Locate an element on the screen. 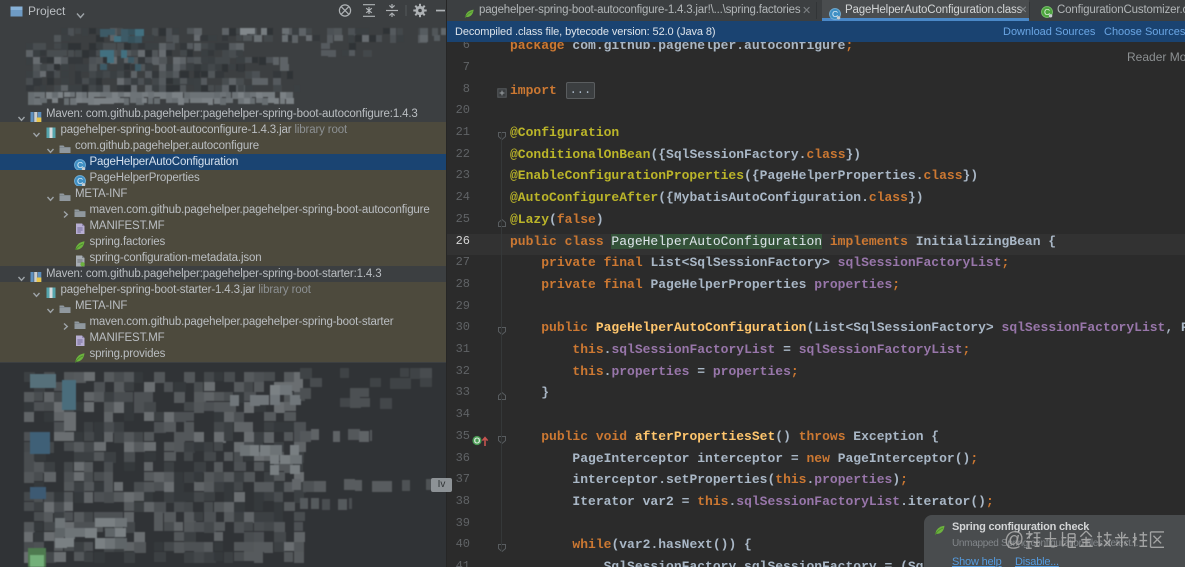 This screenshot has width=1185, height=567. svg-text: O is located at coordinates (477, 440).